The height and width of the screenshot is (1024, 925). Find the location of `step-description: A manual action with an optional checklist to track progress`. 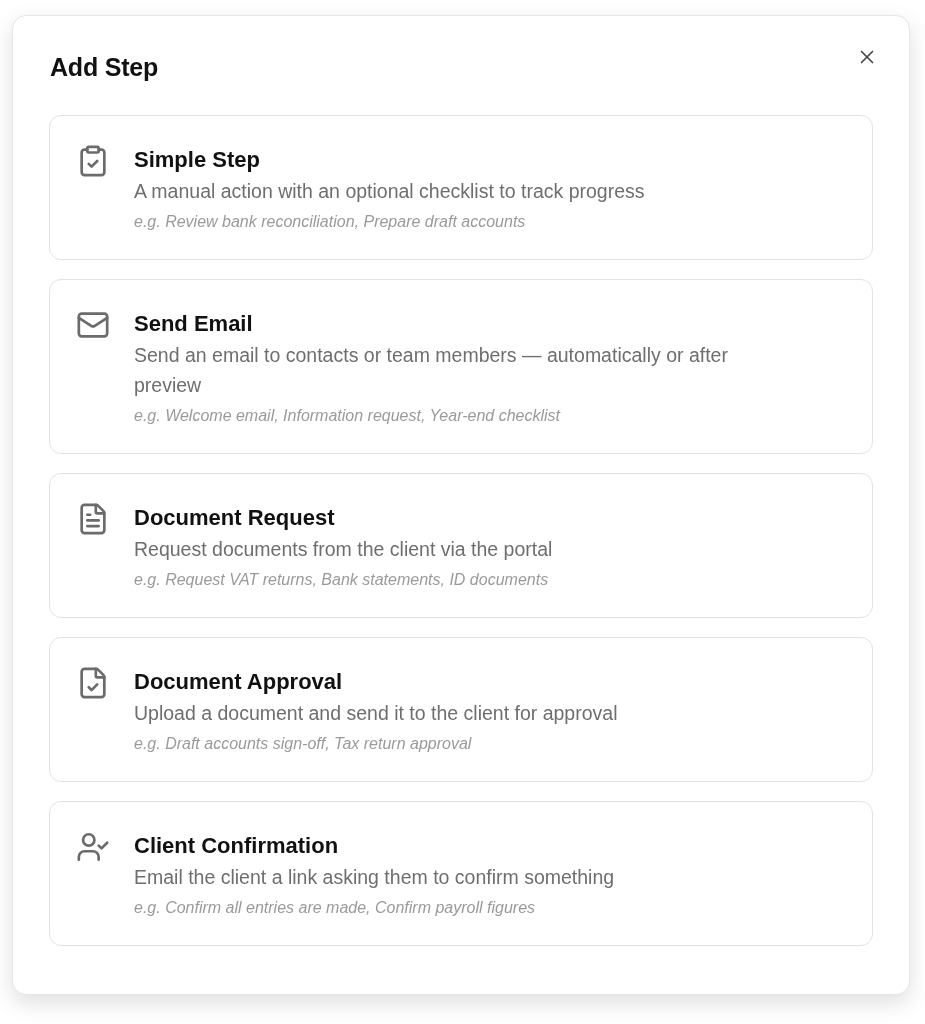

step-description: A manual action with an optional checklist to track progress is located at coordinates (389, 191).